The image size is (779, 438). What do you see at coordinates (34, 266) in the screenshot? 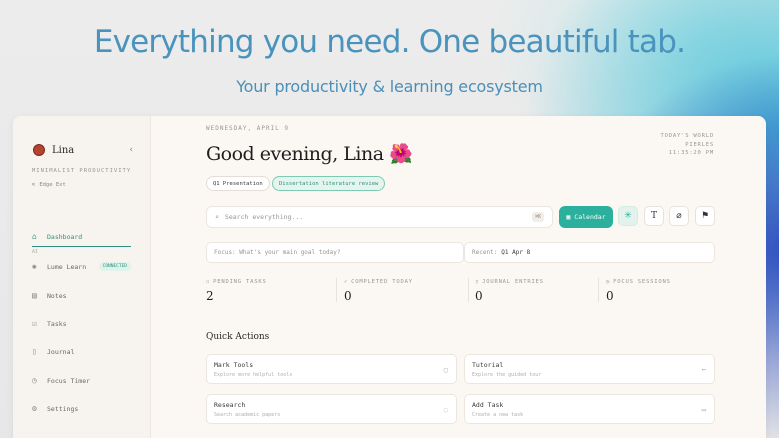
I see `learn-icon: ✺` at bounding box center [34, 266].